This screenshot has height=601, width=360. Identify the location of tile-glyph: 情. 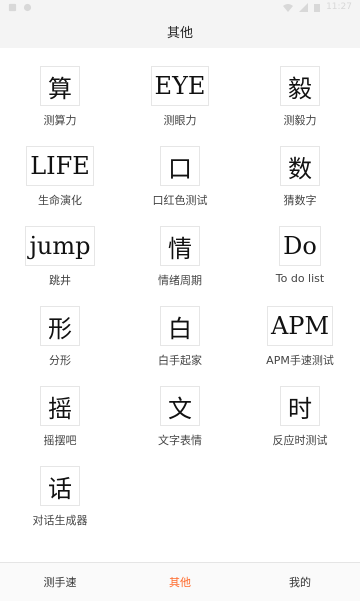
(180, 246).